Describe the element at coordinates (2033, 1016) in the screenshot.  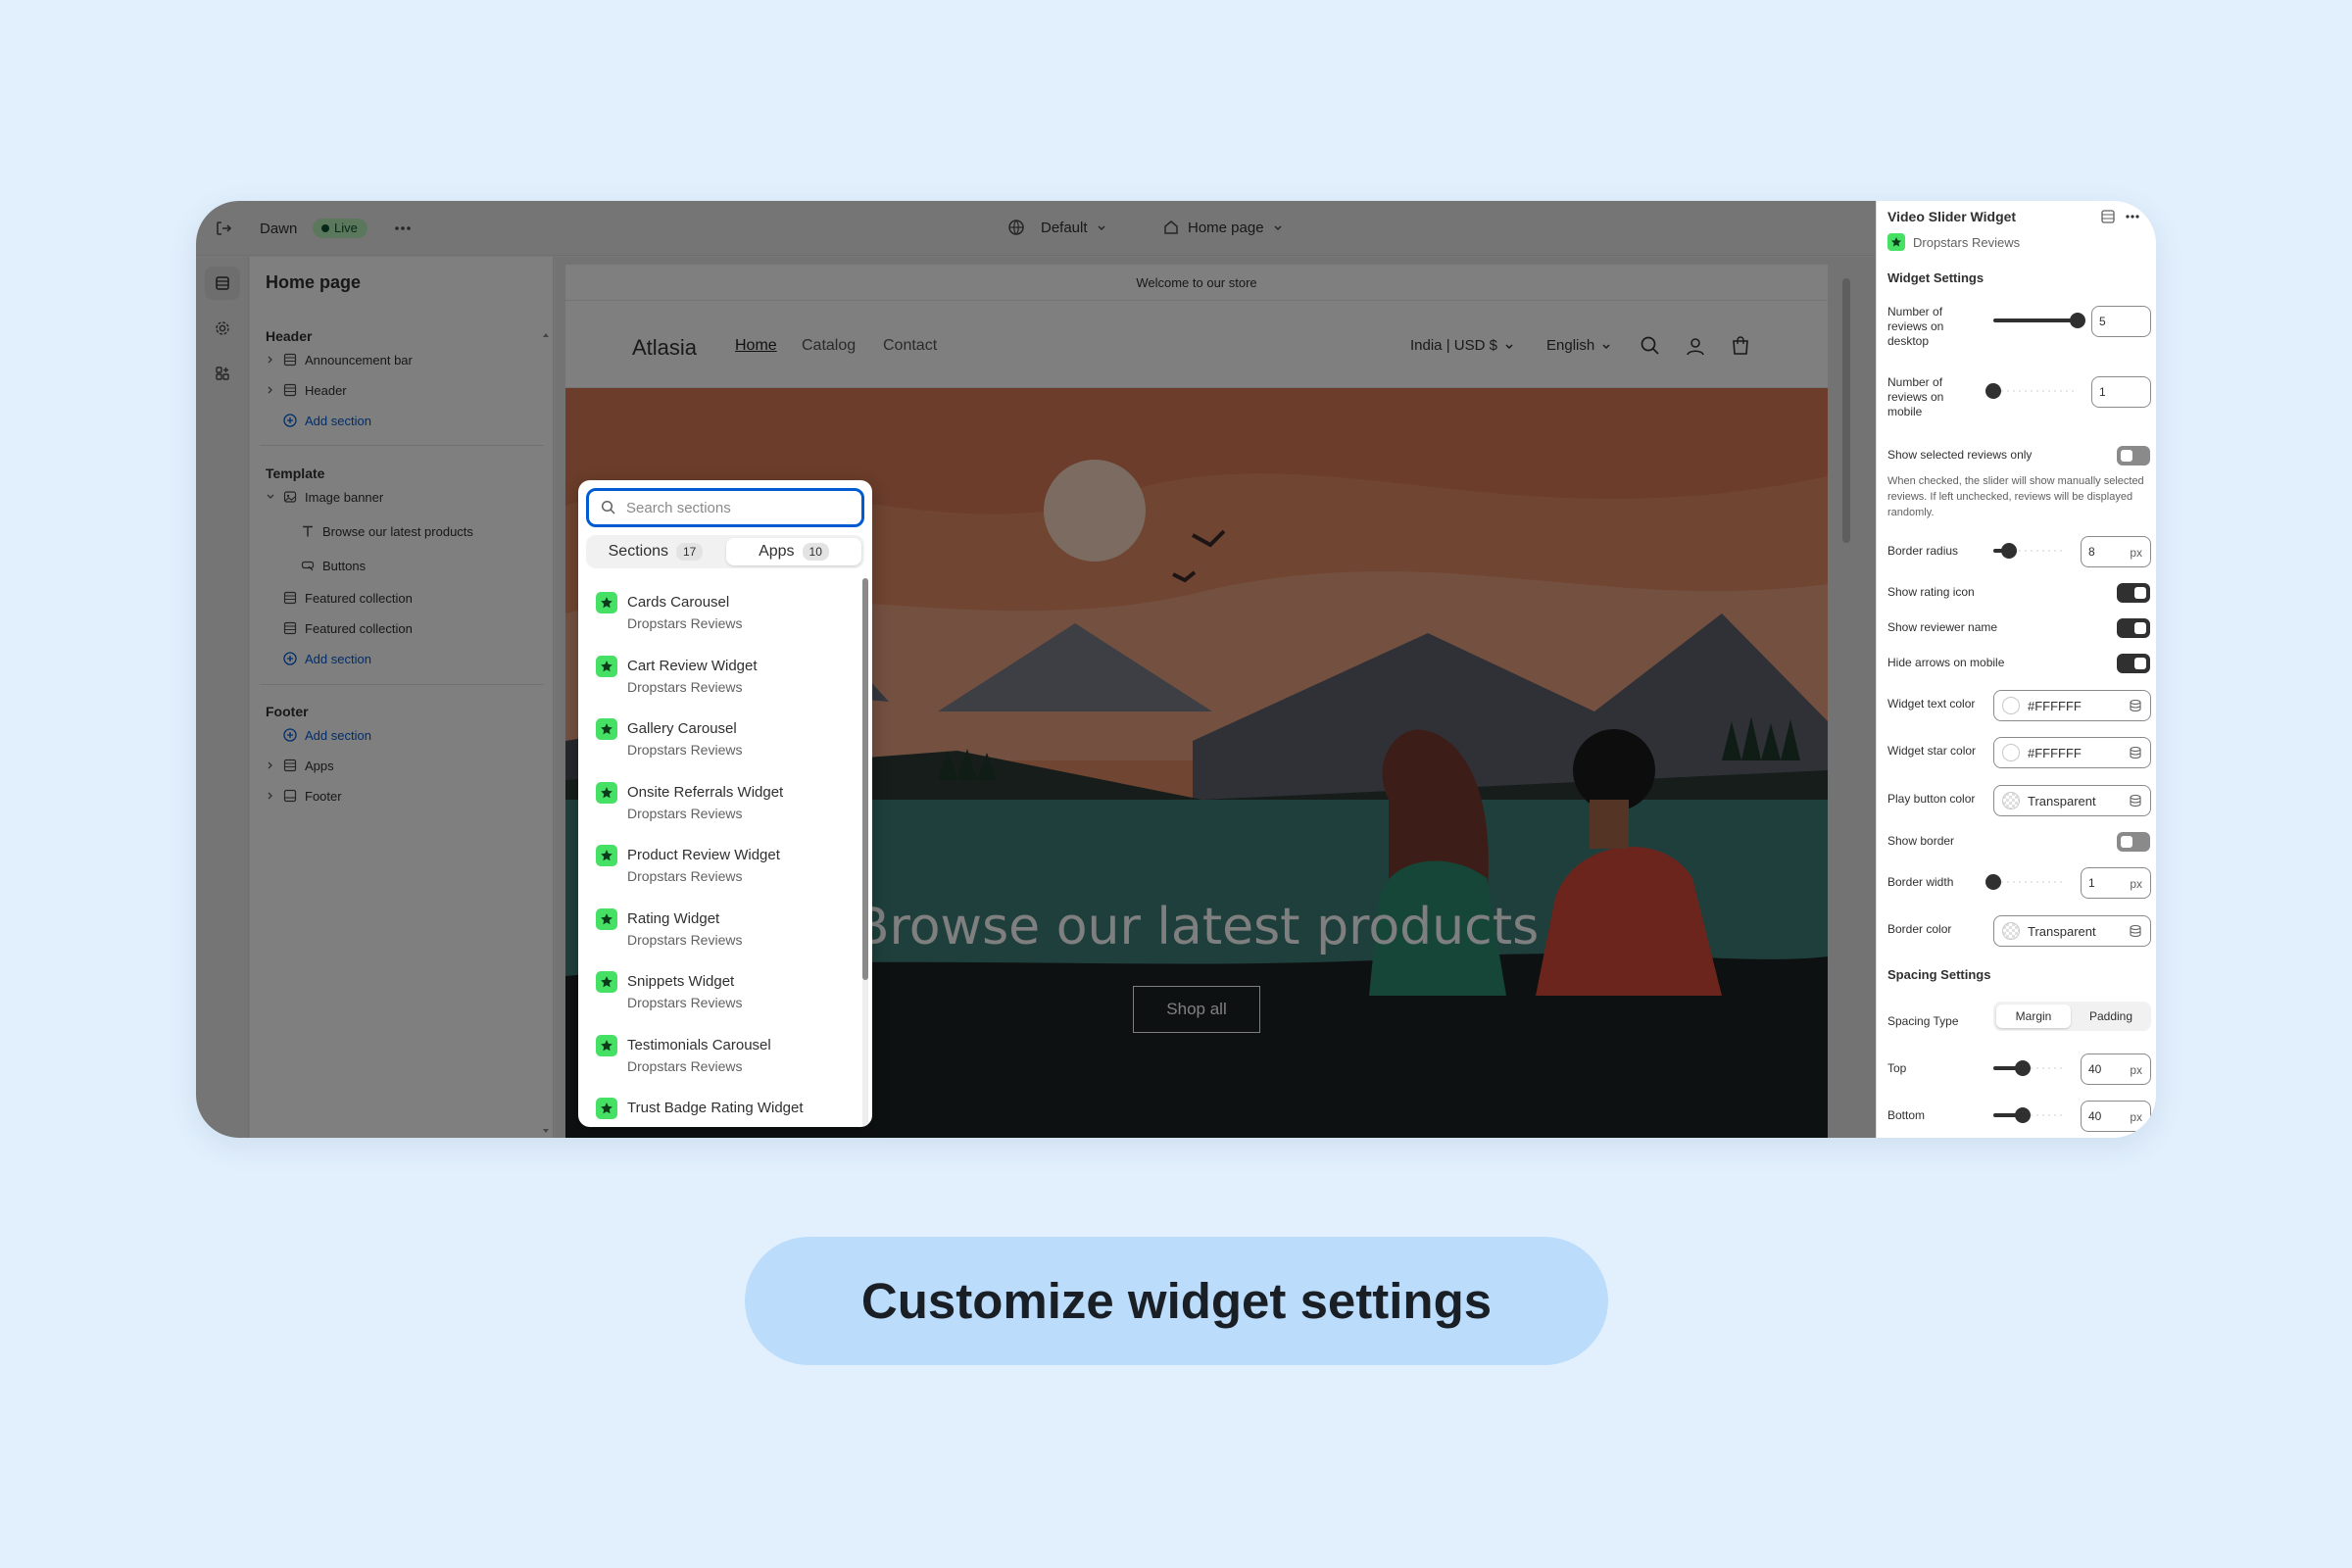
I see `spacing-opt-margin: Margin` at that location.